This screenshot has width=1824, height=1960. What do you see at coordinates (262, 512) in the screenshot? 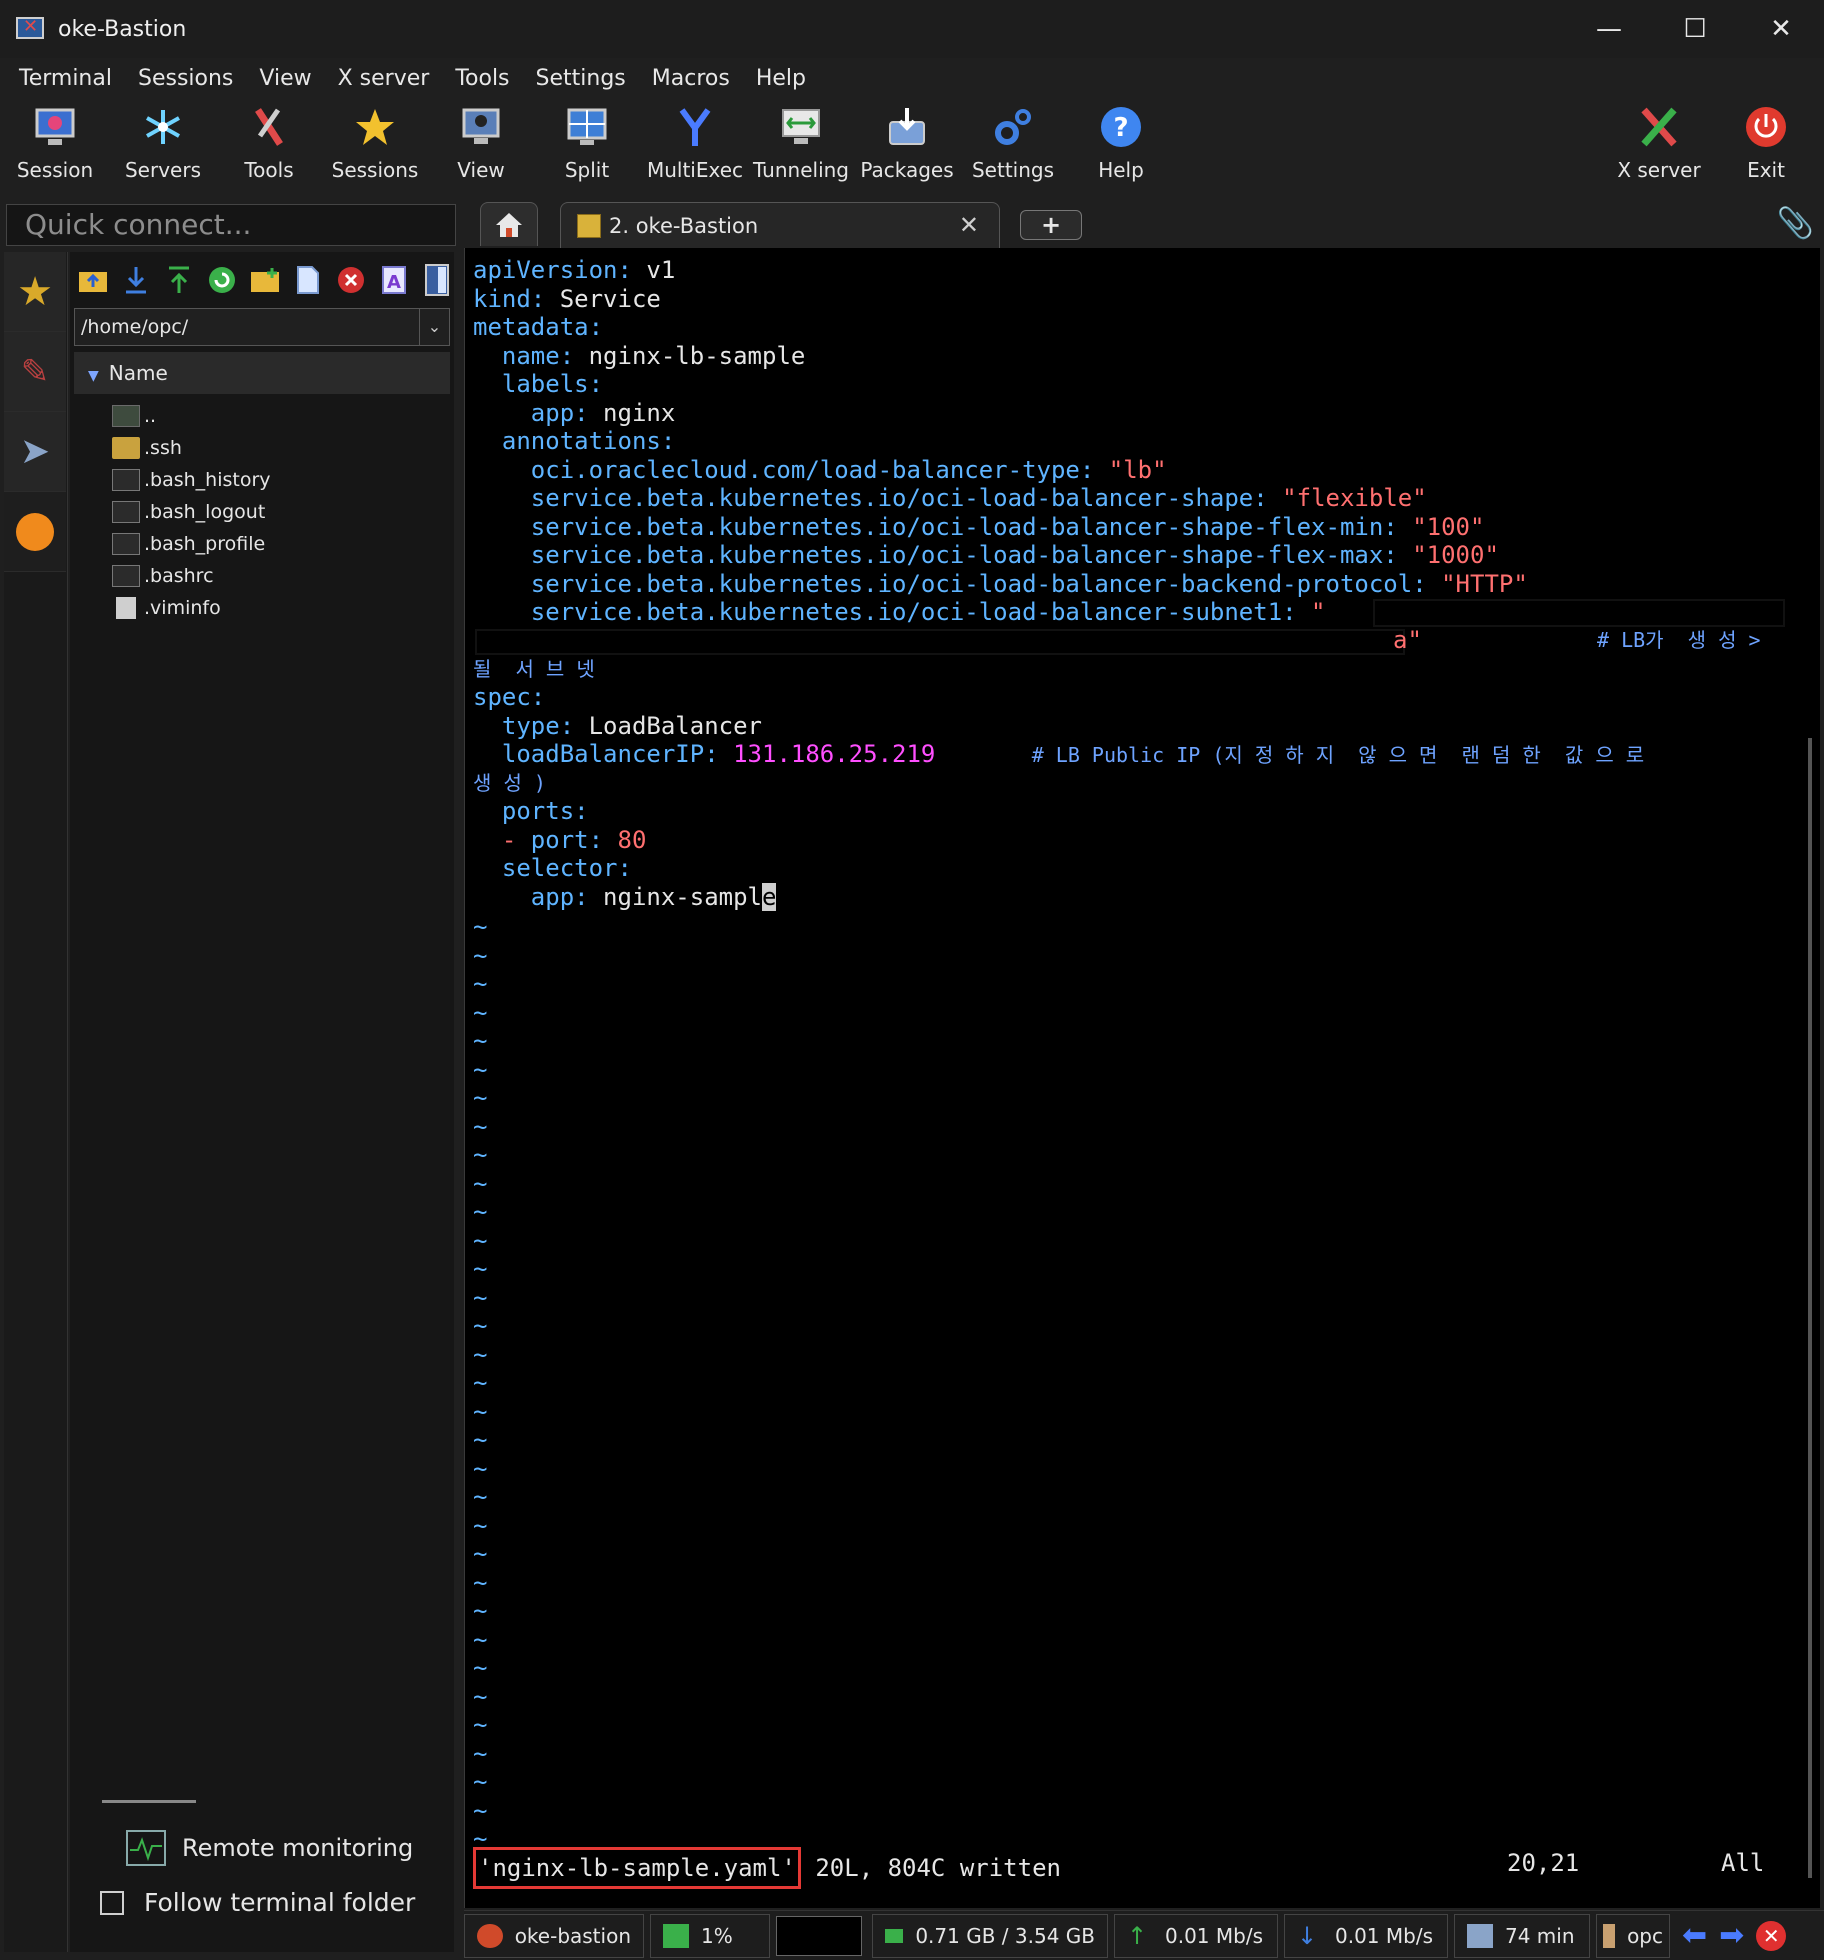
I see `list-item: .bash_logout` at bounding box center [262, 512].